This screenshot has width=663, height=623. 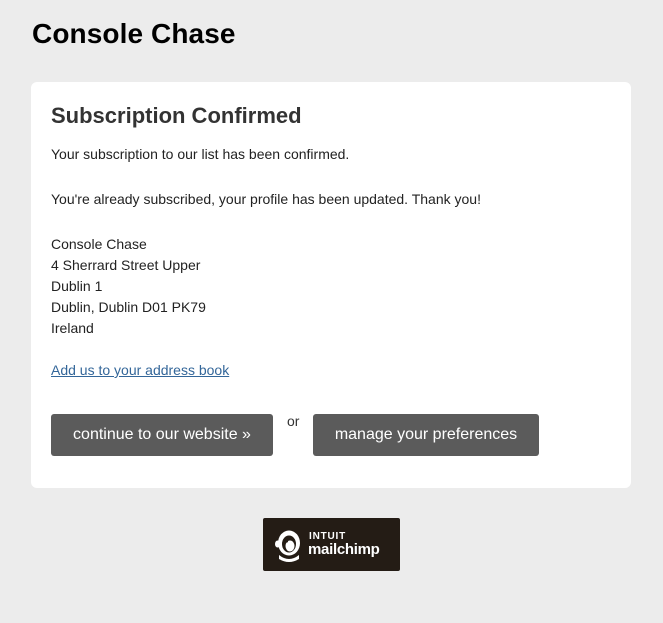 I want to click on address-line-country: Ireland, so click(x=72, y=328).